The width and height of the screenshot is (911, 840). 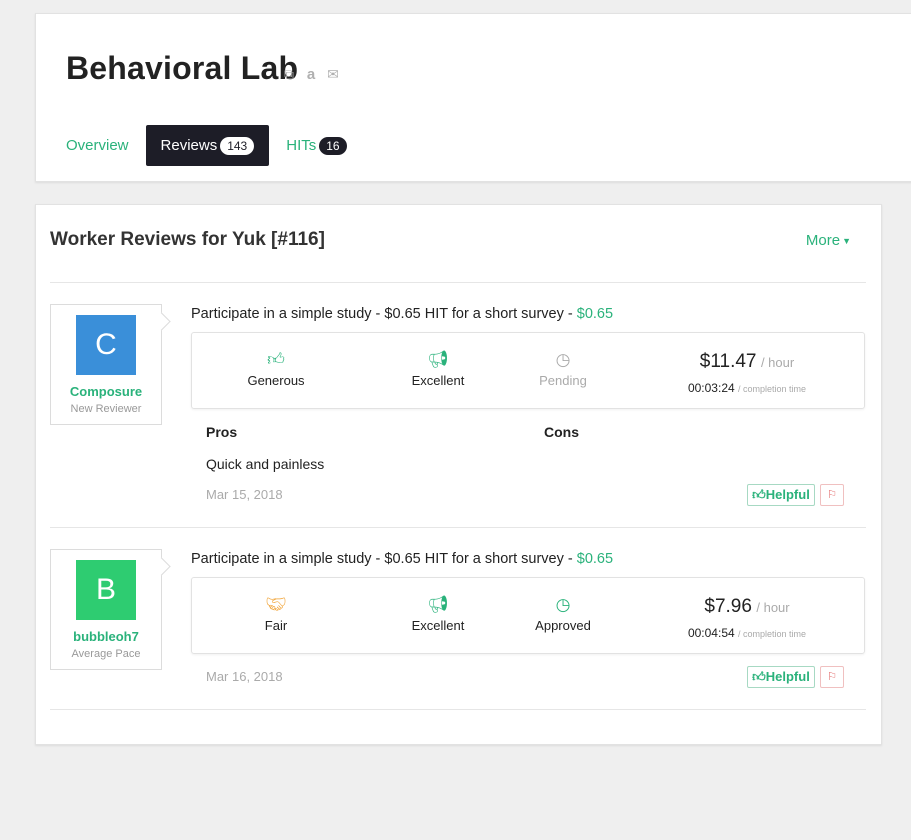 What do you see at coordinates (561, 432) in the screenshot?
I see `cons-heading: Cons` at bounding box center [561, 432].